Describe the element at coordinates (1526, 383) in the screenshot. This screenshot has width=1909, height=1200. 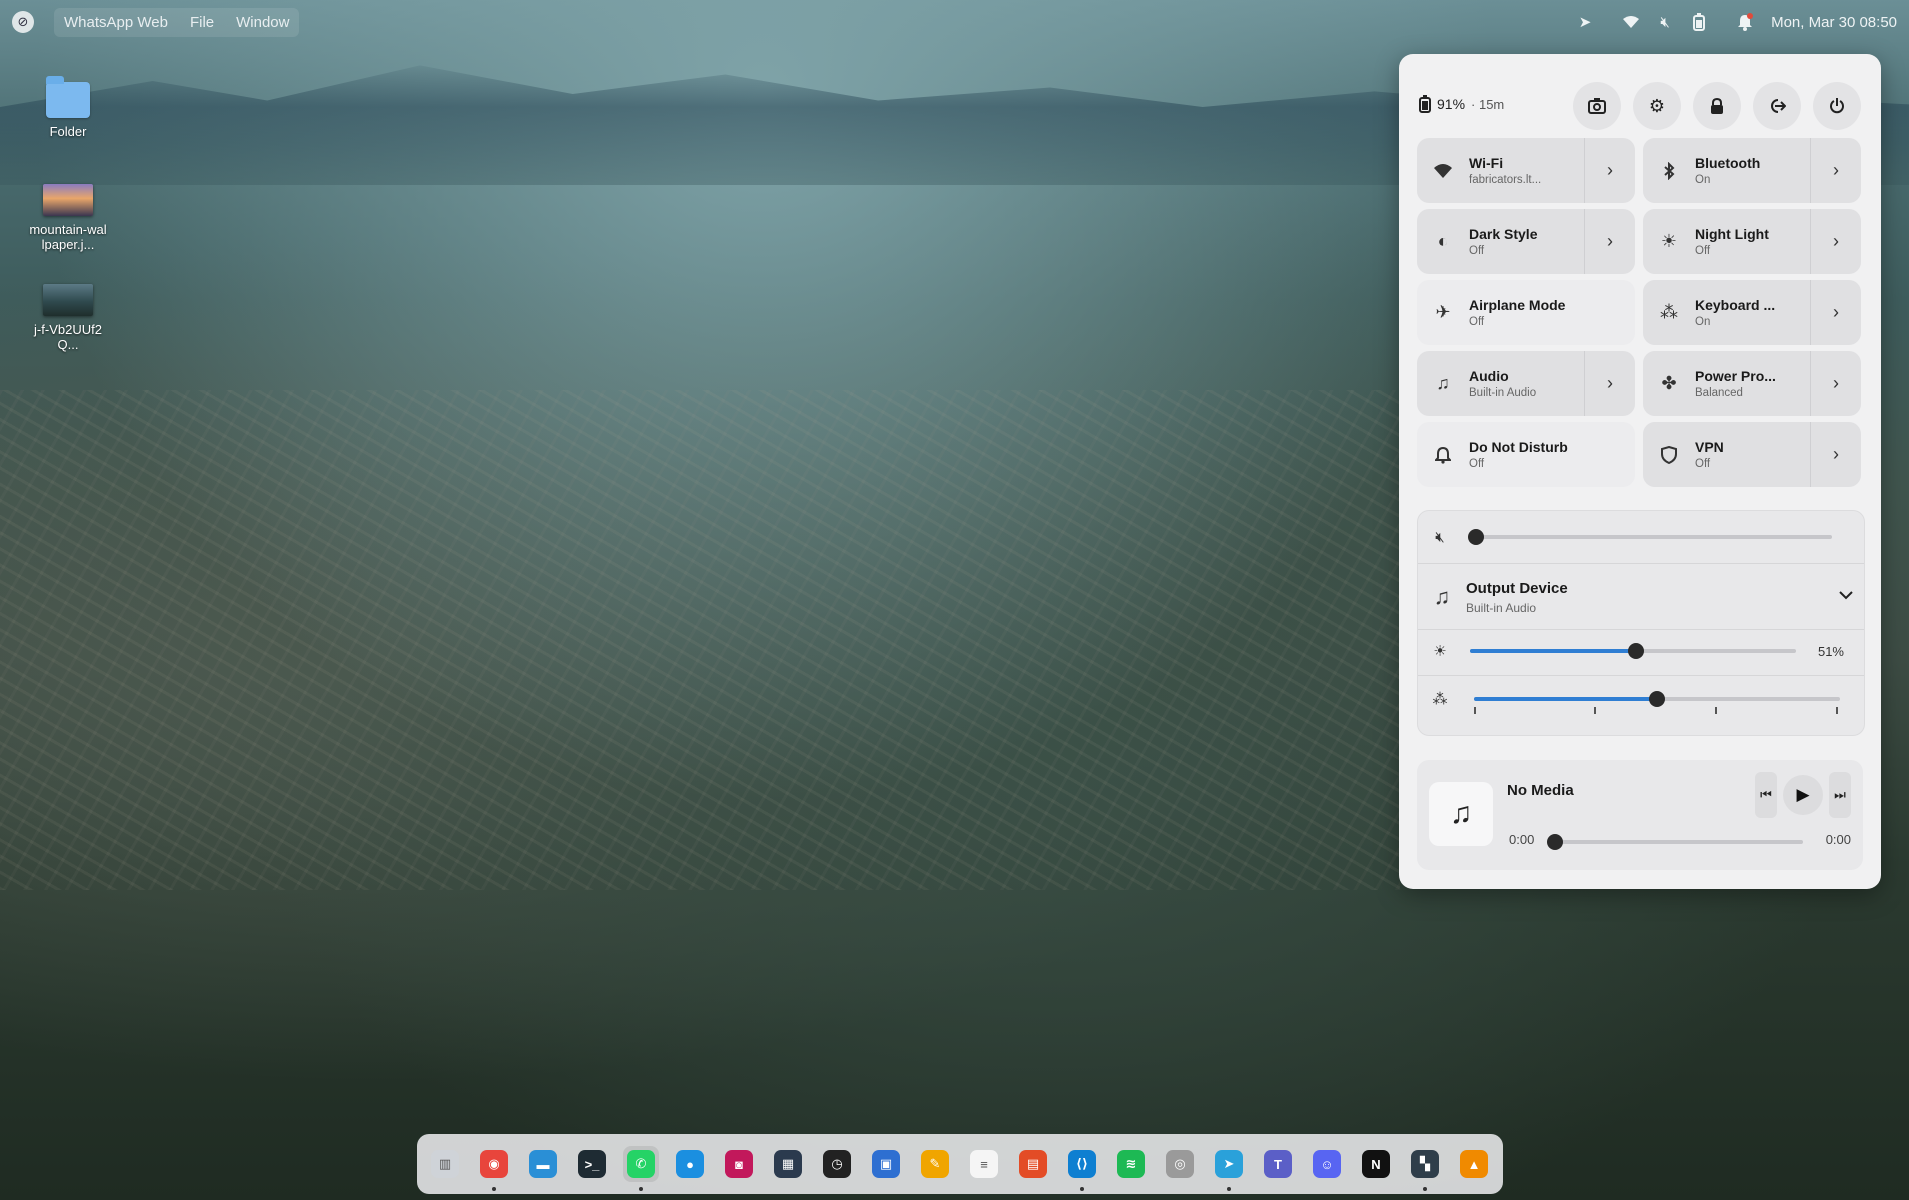
I see `tile-audio: ♫ Audio Built-in Audio ›` at that location.